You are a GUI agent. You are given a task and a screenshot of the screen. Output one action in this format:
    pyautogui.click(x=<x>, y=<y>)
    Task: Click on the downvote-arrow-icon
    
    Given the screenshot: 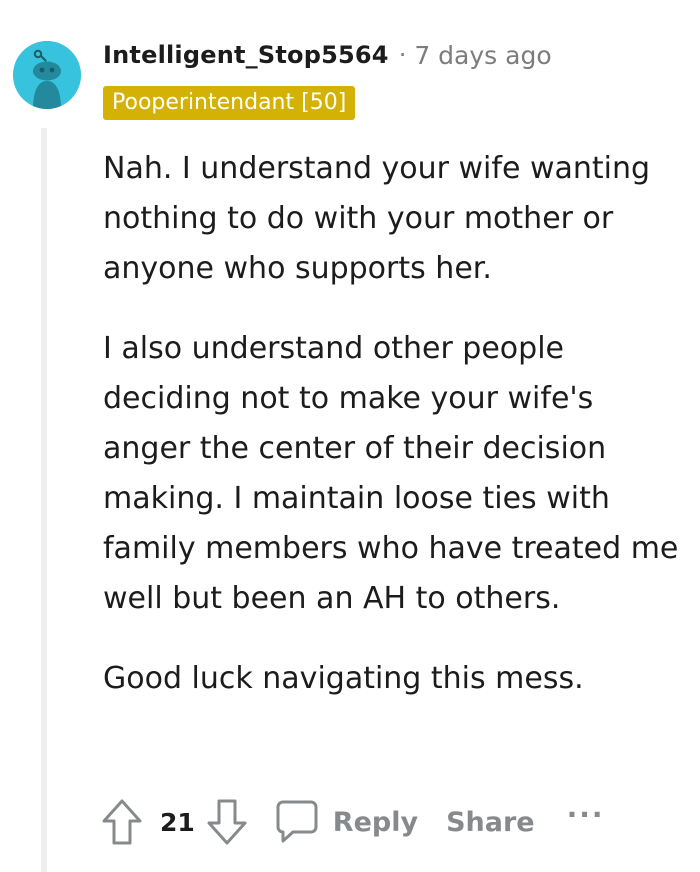 What is the action you would take?
    pyautogui.click(x=227, y=822)
    